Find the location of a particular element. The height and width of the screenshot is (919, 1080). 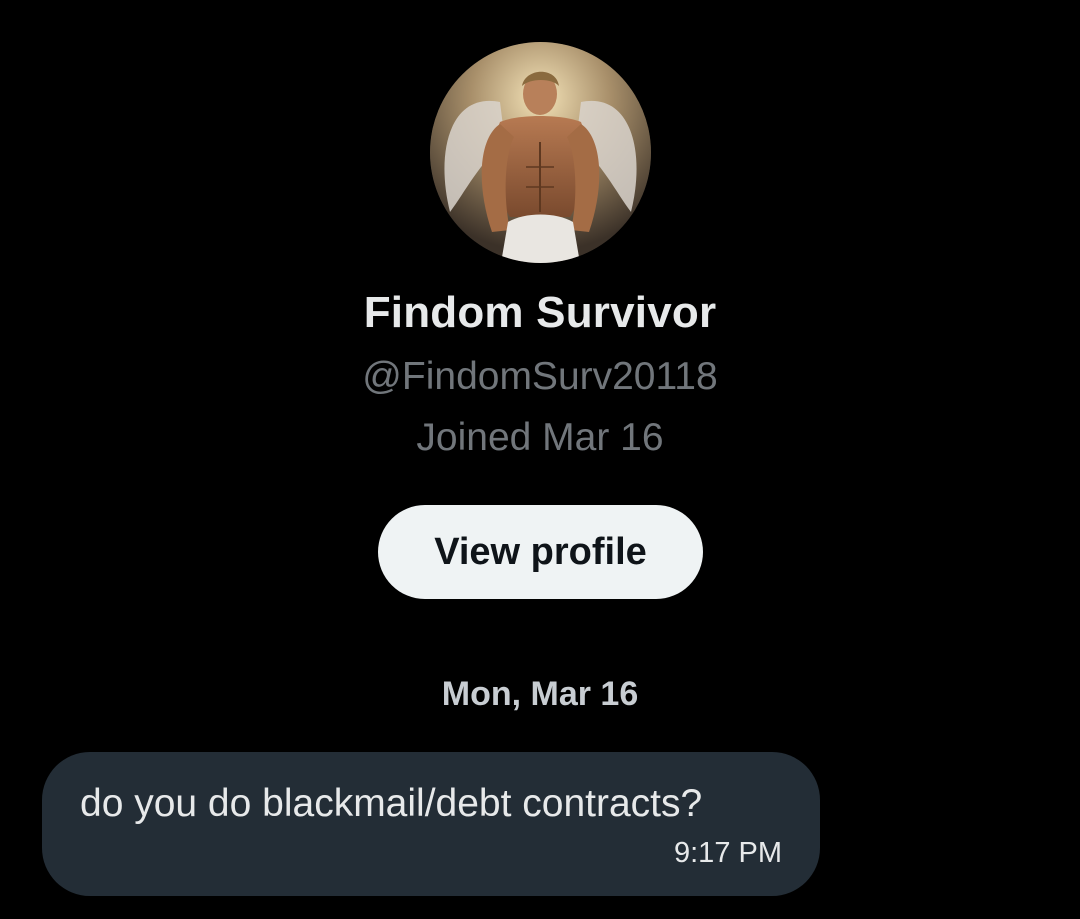

joined-date: Joined Mar 16 is located at coordinates (540, 437).